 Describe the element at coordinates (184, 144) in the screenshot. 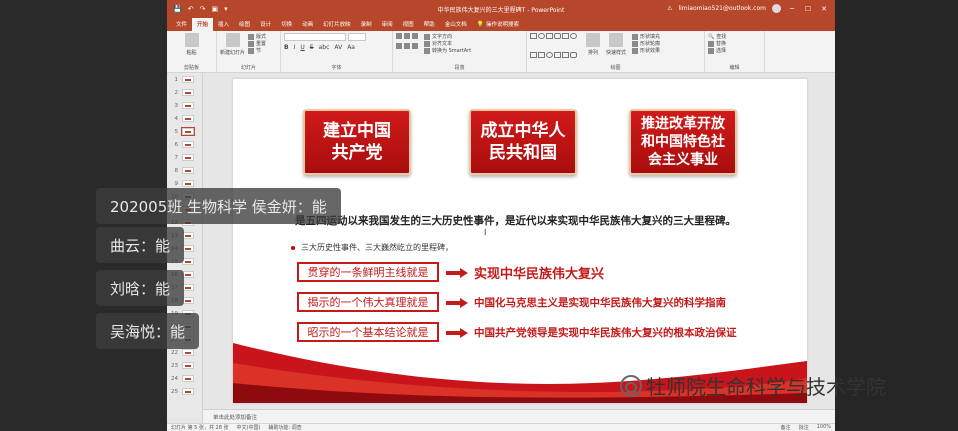

I see `slide-thumbnail: 6` at that location.